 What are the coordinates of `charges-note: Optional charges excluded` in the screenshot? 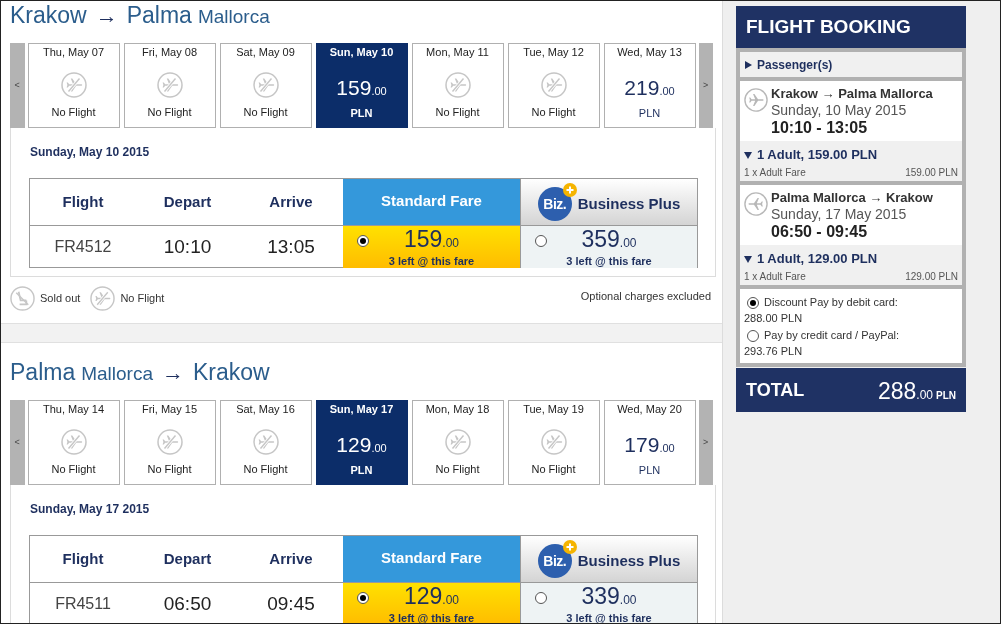 It's located at (645, 297).